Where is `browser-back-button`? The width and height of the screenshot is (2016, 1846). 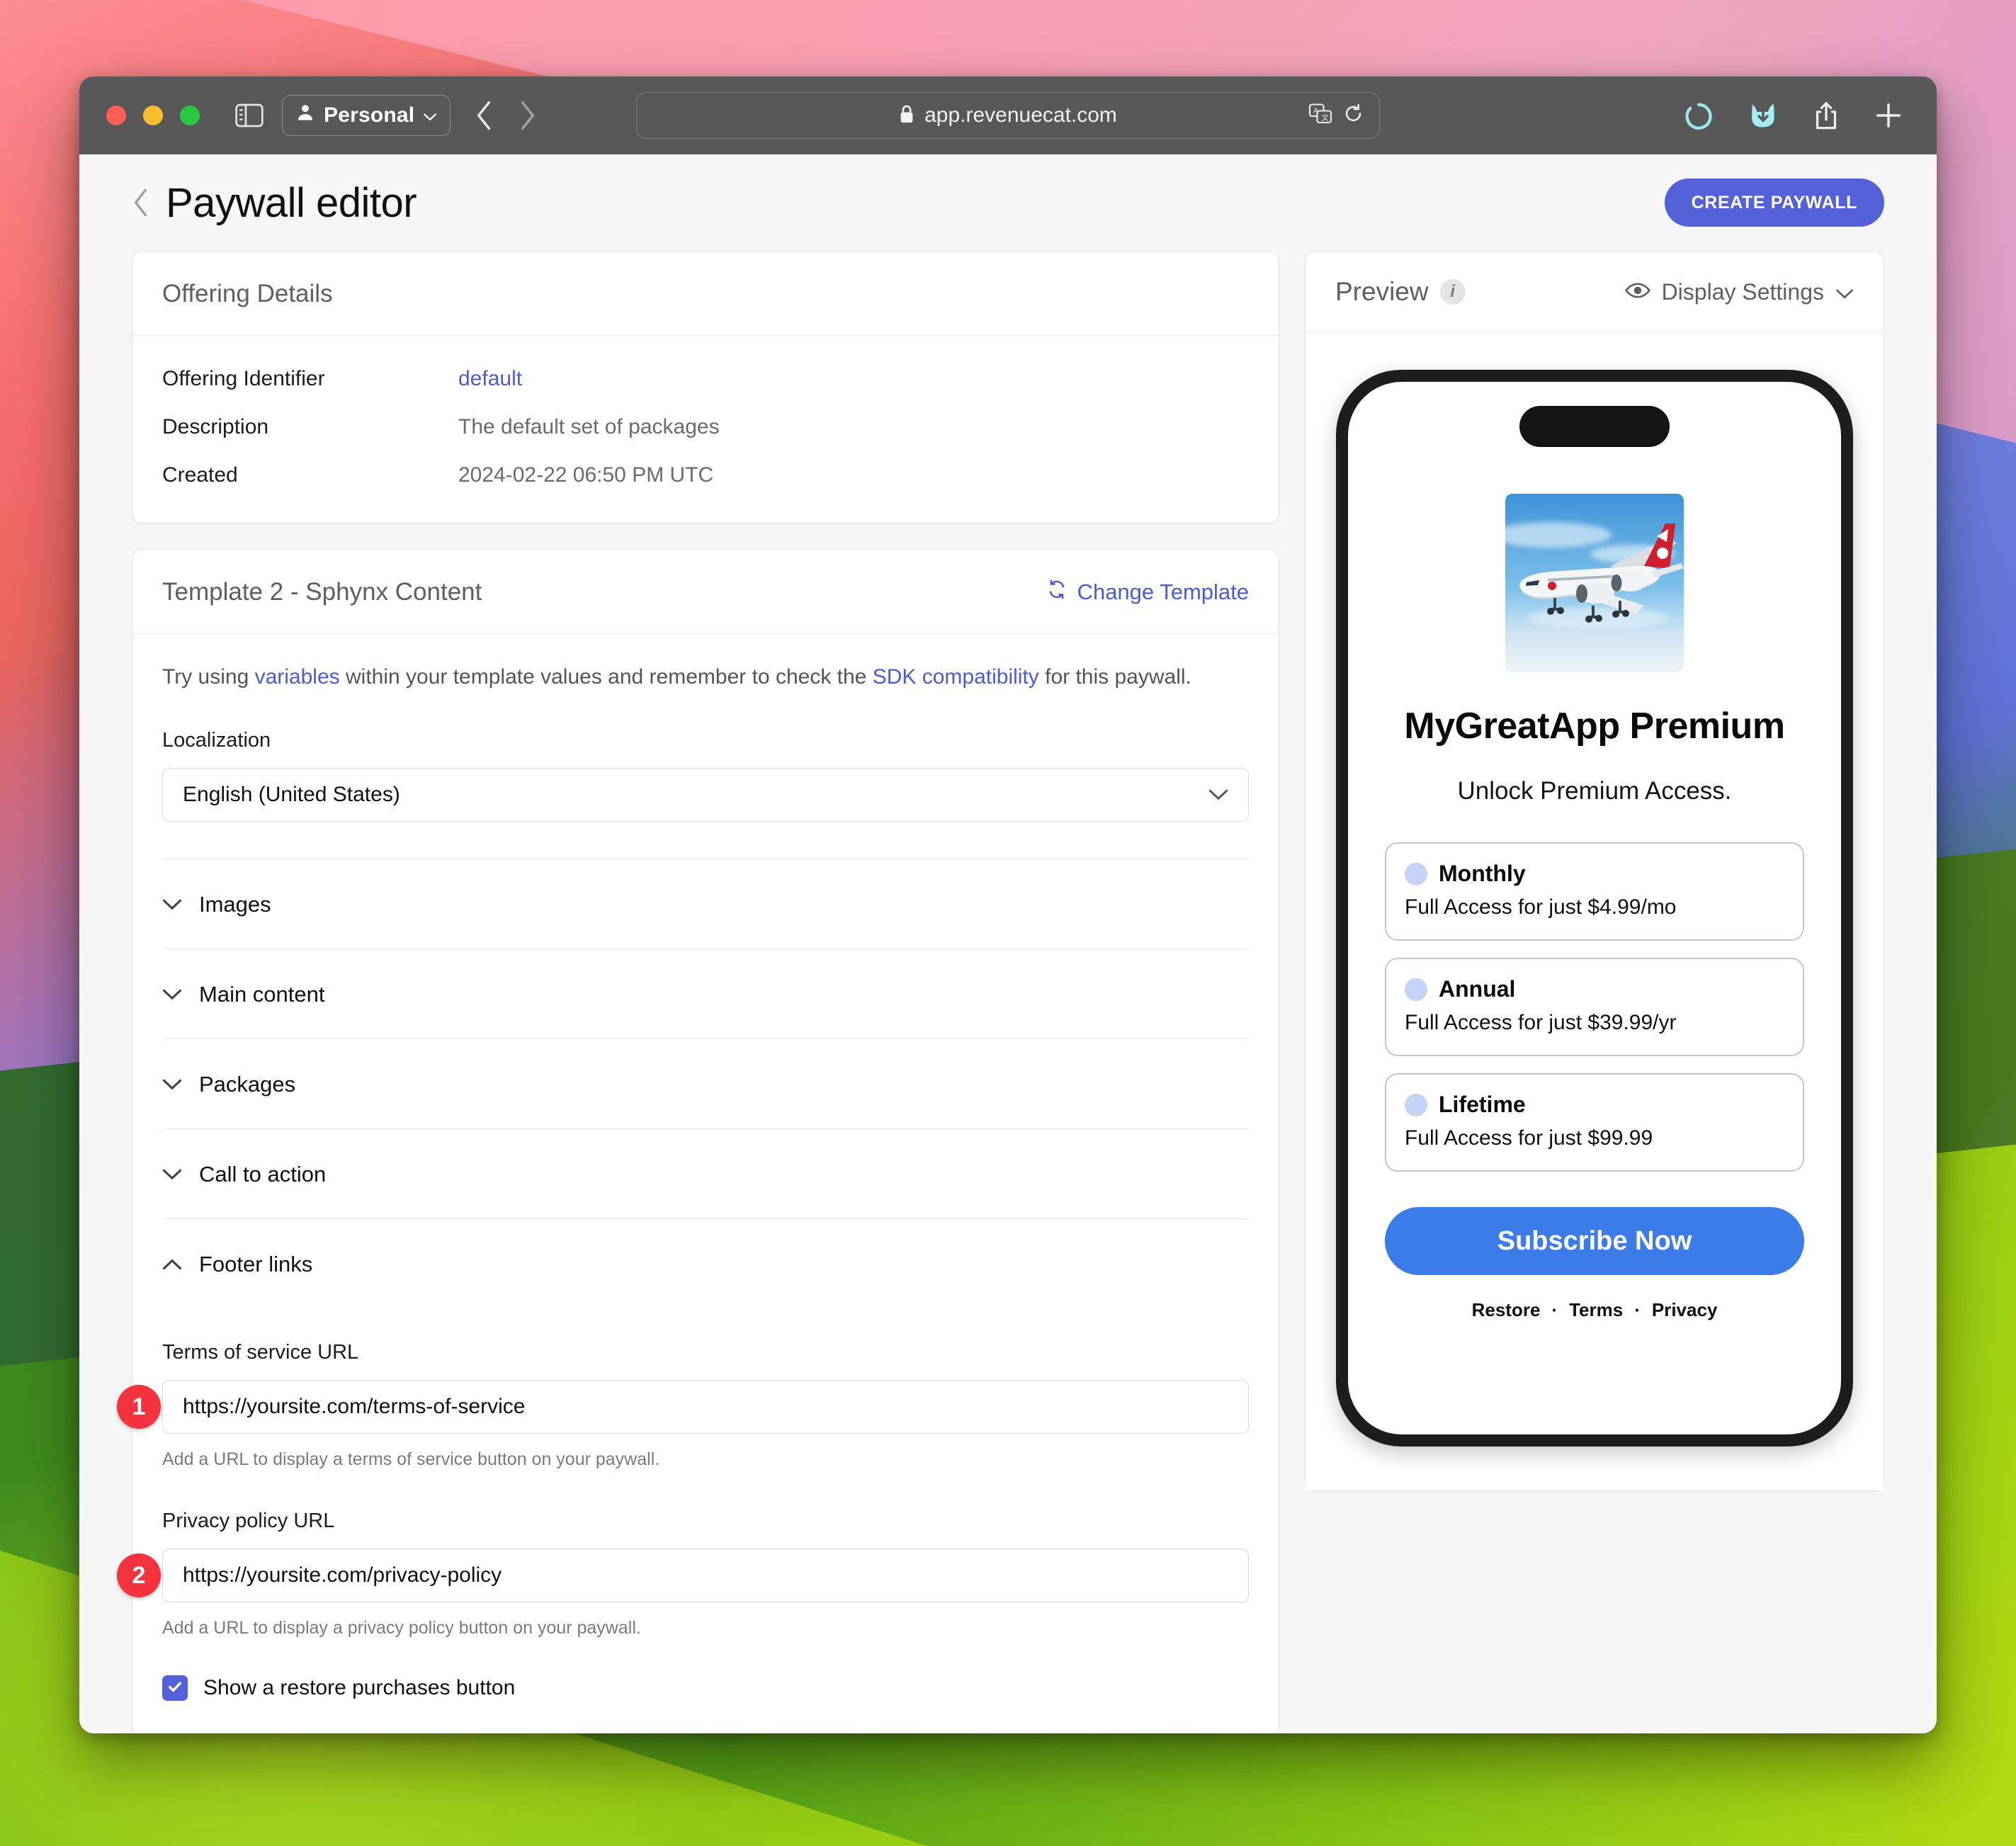
browser-back-button is located at coordinates (484, 115).